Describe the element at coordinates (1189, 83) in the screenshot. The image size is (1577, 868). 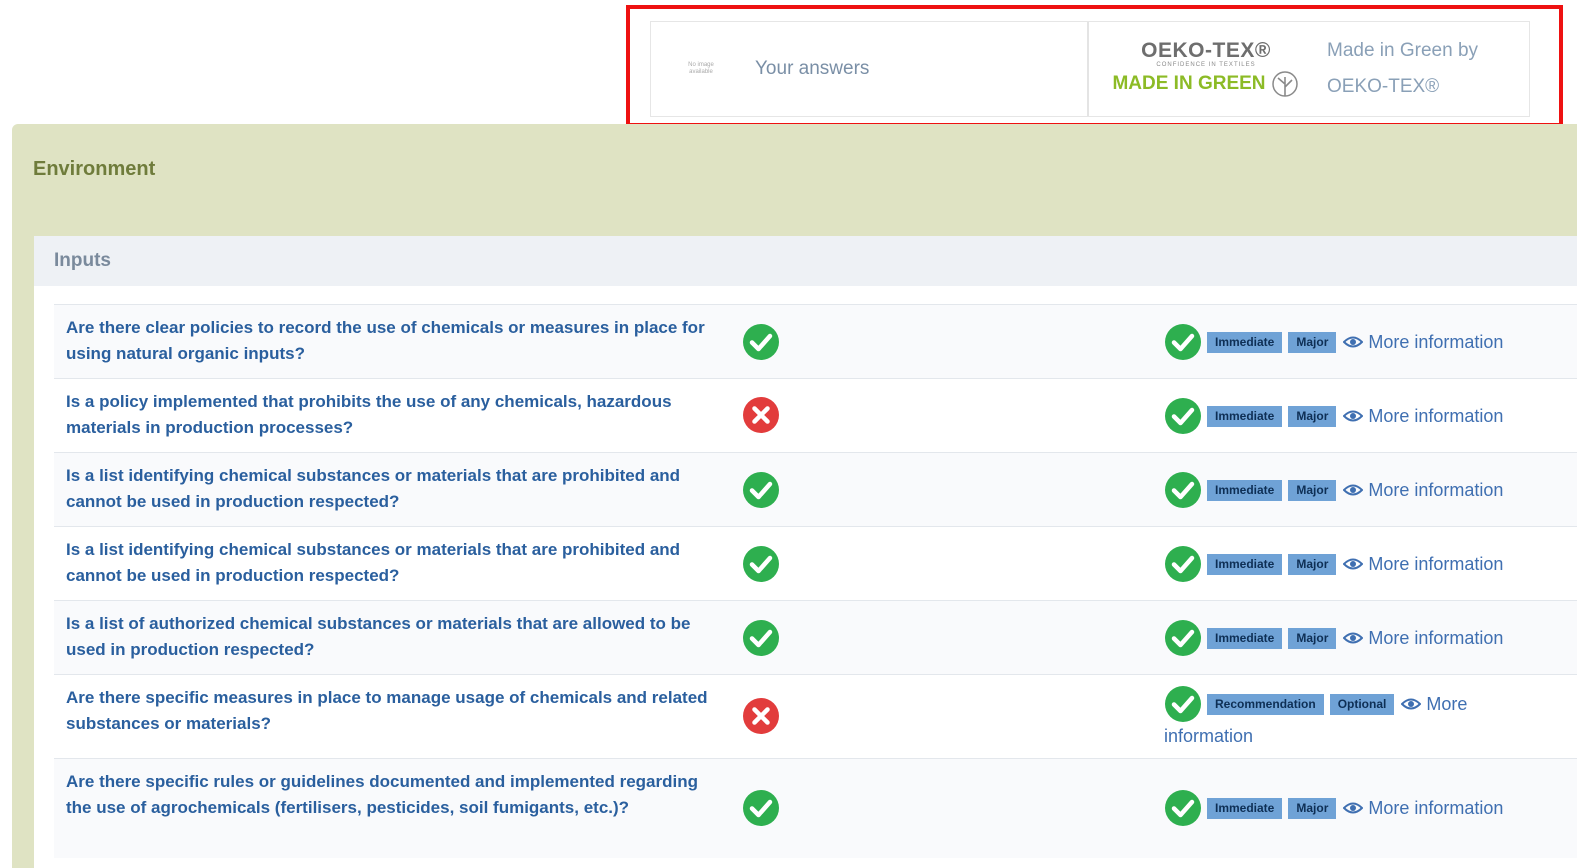
I see `cert-label: MADE IN GREEN` at that location.